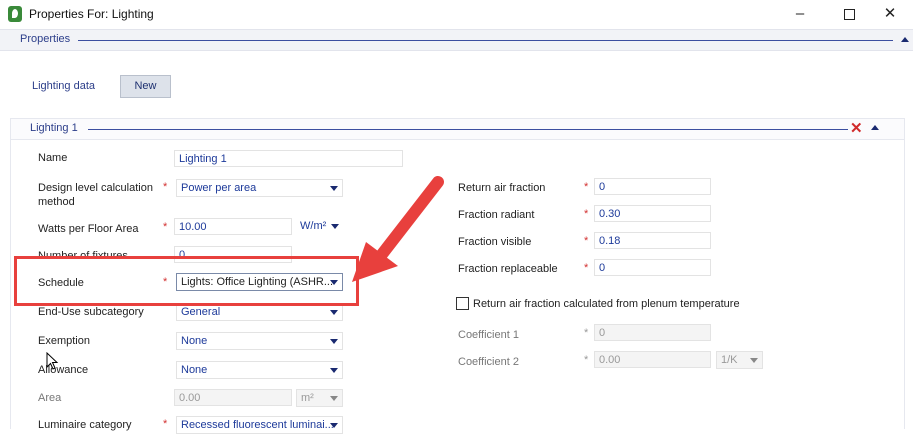 This screenshot has width=913, height=434. What do you see at coordinates (219, 188) in the screenshot?
I see `design-level-value: Power per area` at bounding box center [219, 188].